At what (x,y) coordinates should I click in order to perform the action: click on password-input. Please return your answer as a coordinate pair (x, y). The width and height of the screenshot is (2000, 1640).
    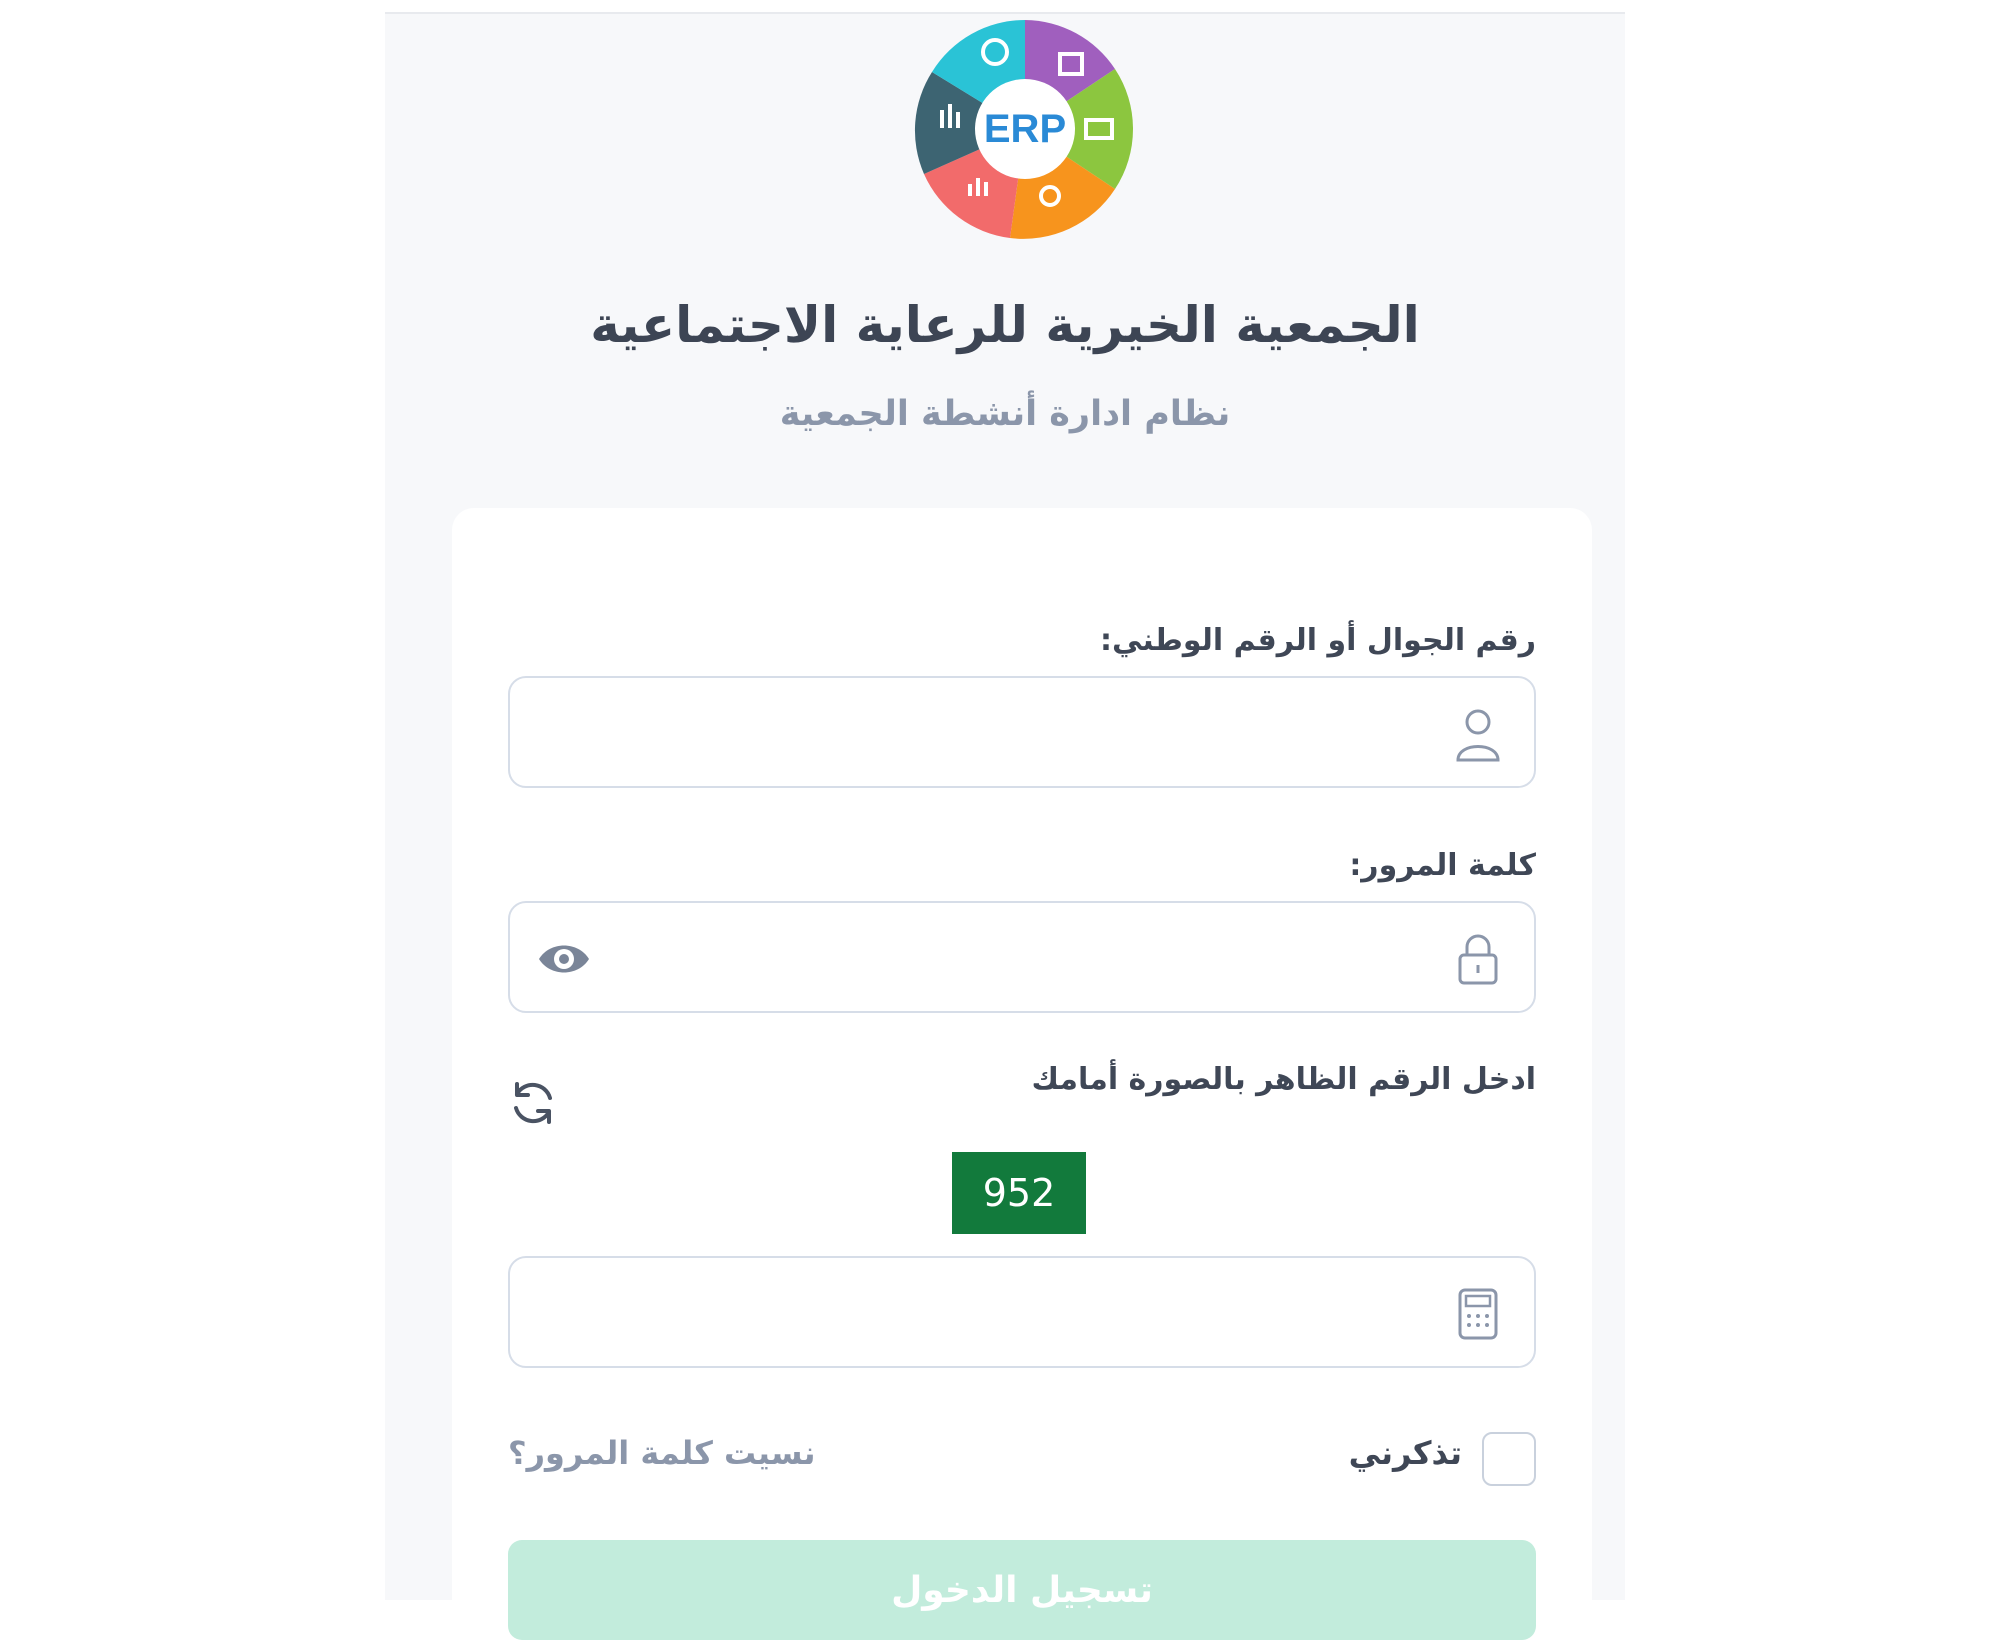
    Looking at the image, I should click on (1022, 957).